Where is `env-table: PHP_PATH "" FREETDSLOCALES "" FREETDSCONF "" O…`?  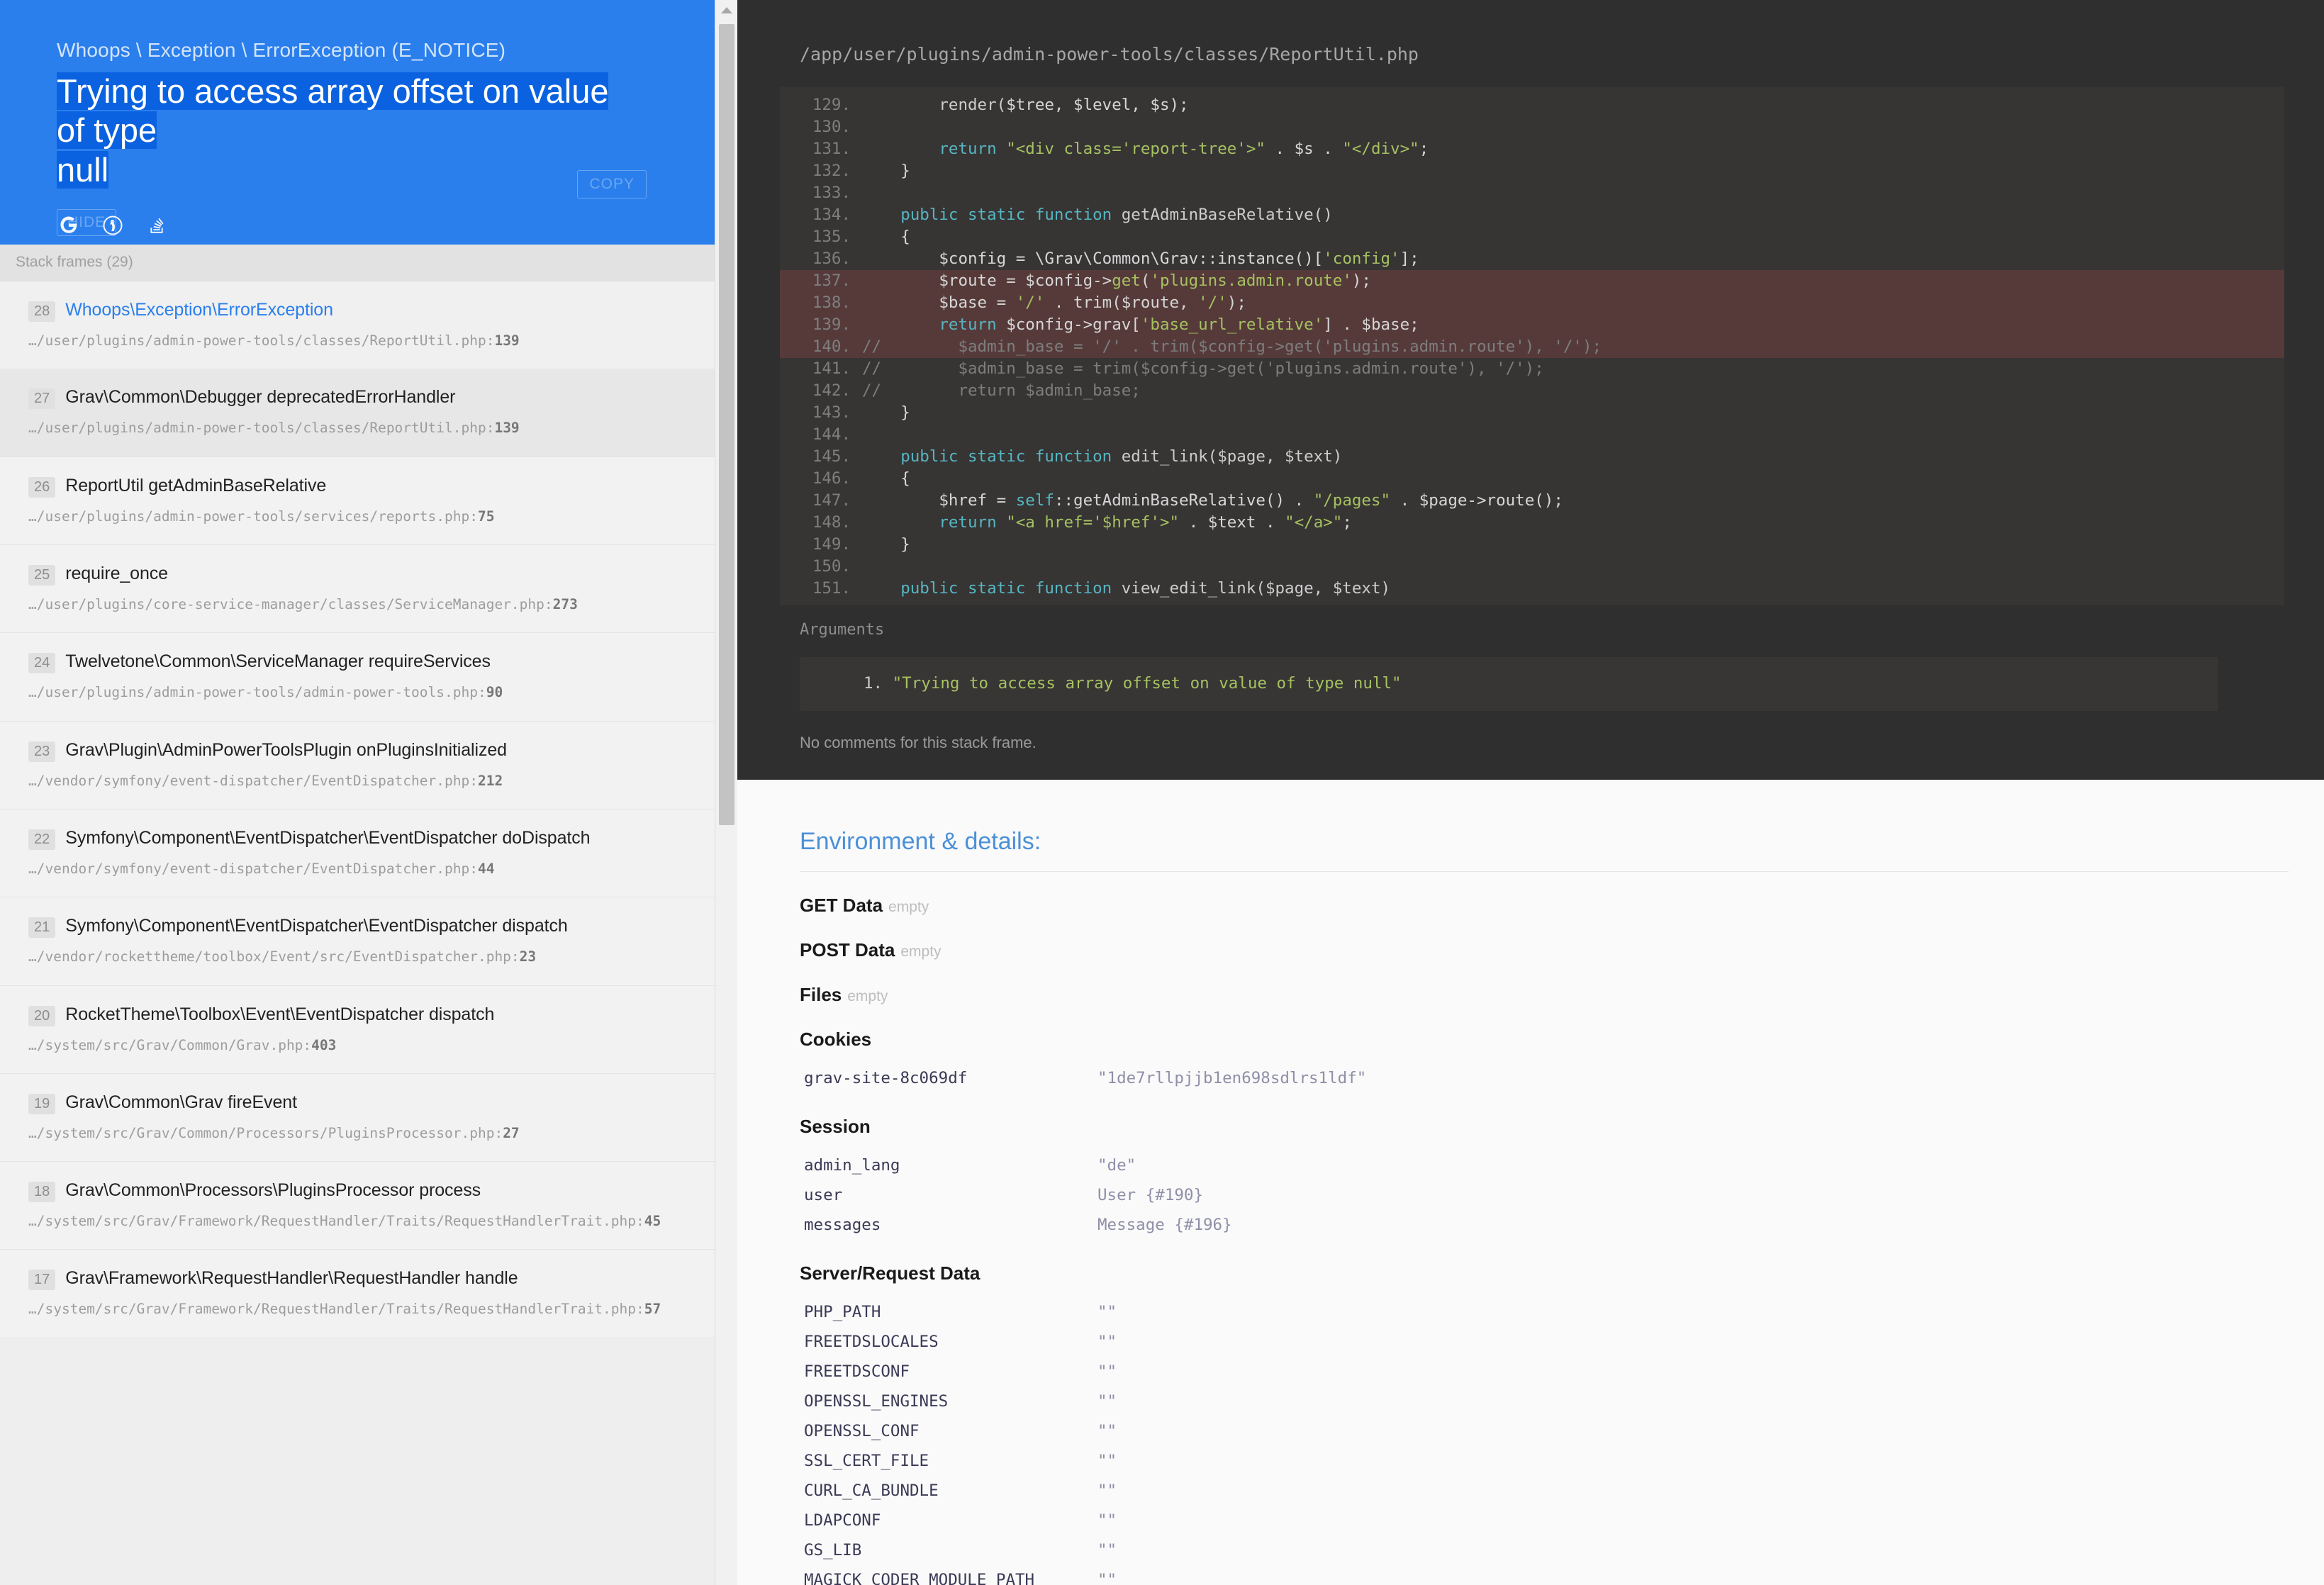
env-table: PHP_PATH "" FREETDSLOCALES "" FREETDSCONF "" O… is located at coordinates (1562, 1441).